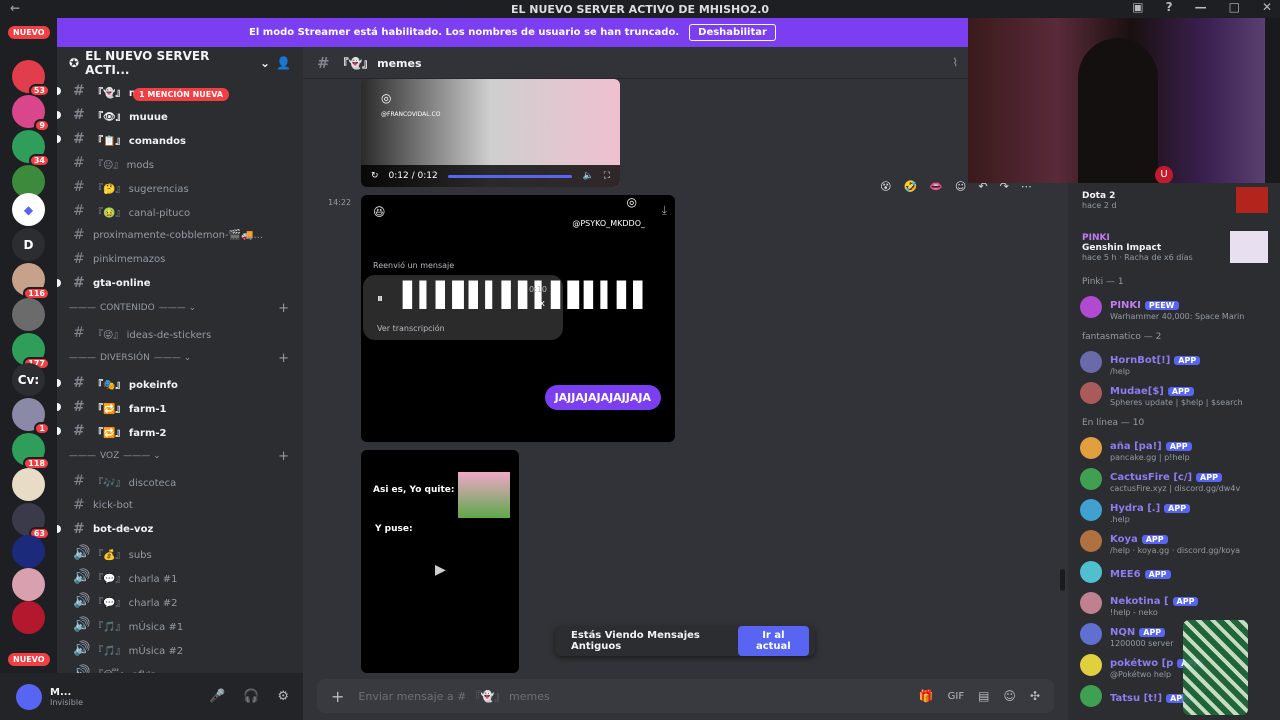 This screenshot has width=1280, height=720. What do you see at coordinates (28, 209) in the screenshot?
I see `server-icon: ◆` at bounding box center [28, 209].